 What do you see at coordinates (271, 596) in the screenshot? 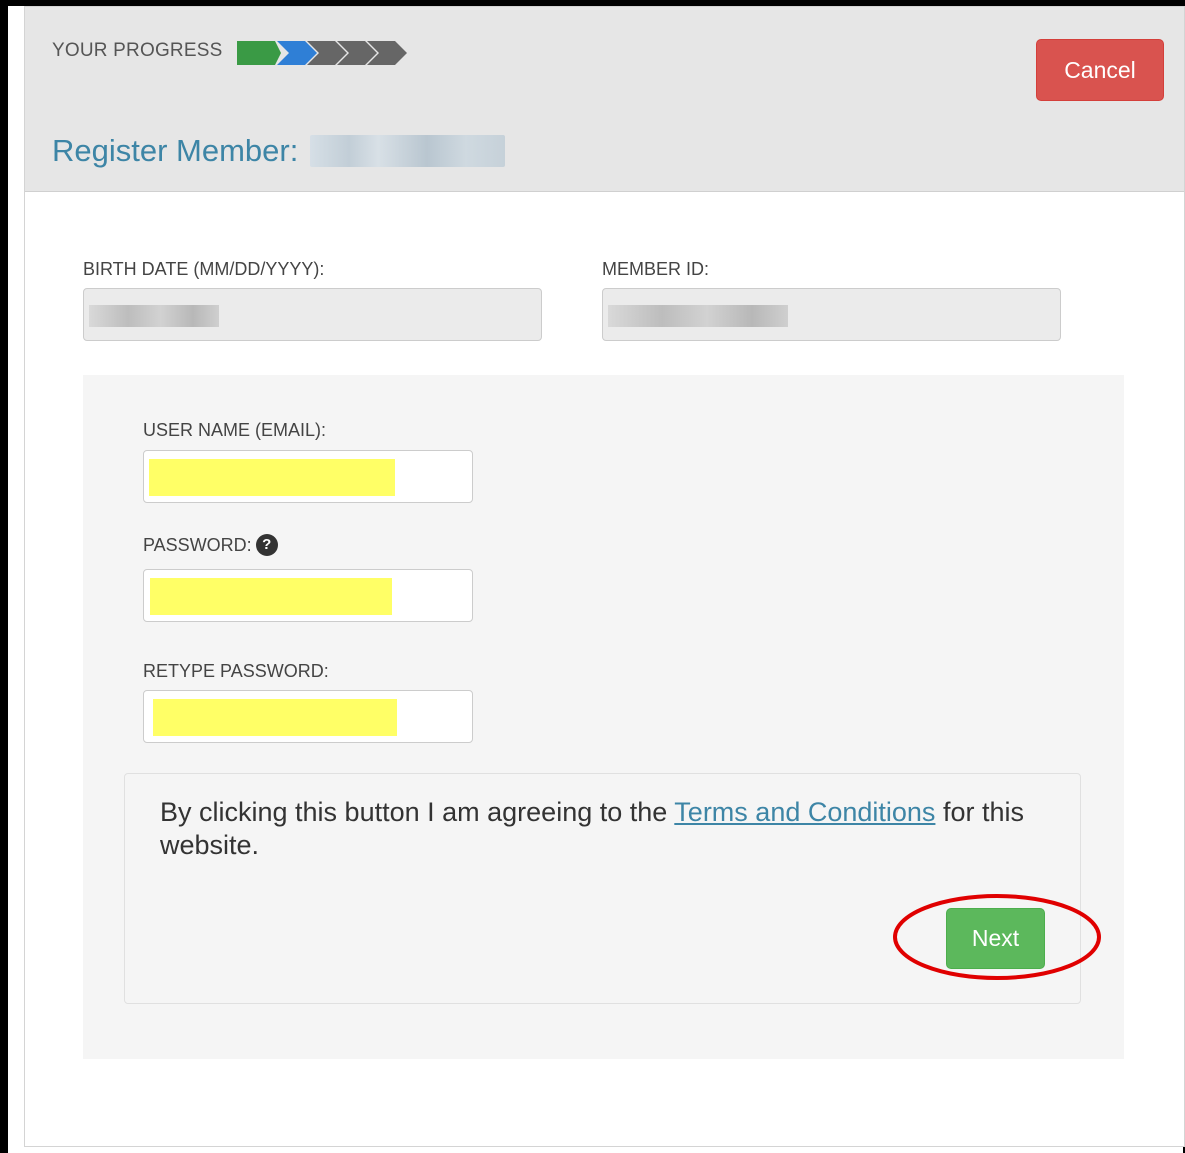
I see `redacted-password` at bounding box center [271, 596].